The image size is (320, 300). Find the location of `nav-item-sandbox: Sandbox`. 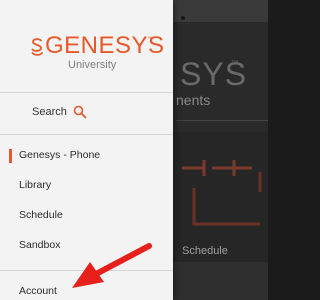

nav-item-sandbox: Sandbox is located at coordinates (86, 246).